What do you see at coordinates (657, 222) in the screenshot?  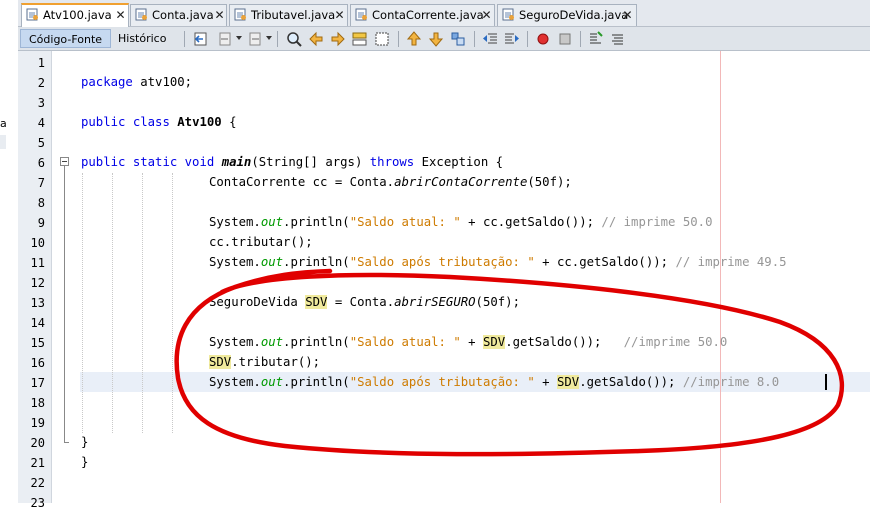 I see `code-comment: // imprime 50.0` at bounding box center [657, 222].